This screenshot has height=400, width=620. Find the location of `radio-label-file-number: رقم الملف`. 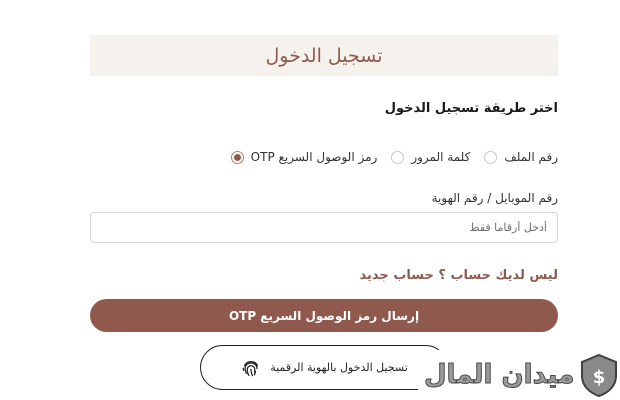

radio-label-file-number: رقم الملف is located at coordinates (531, 157).